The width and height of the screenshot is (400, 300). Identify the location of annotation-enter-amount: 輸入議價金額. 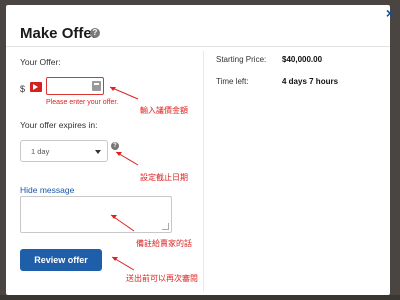
(164, 110).